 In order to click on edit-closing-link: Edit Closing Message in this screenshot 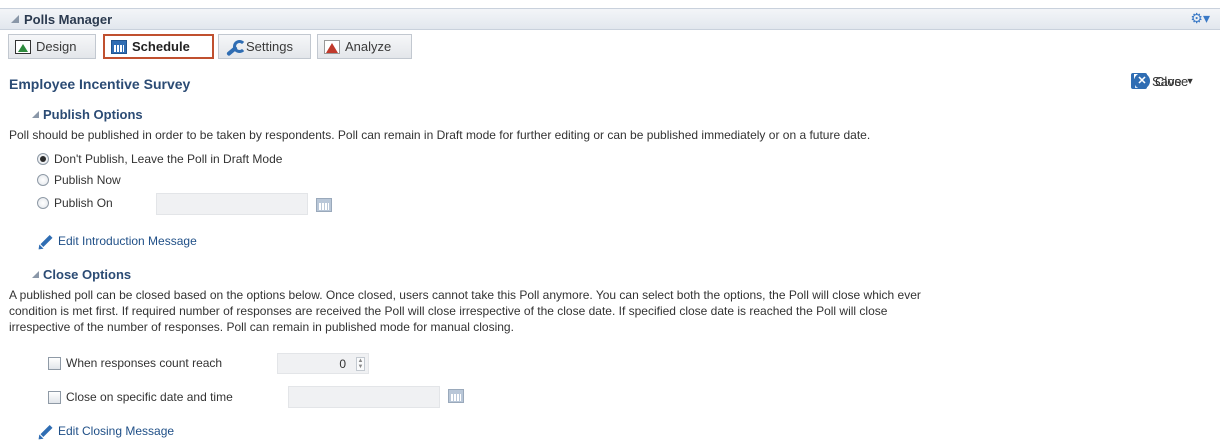, I will do `click(105, 431)`.